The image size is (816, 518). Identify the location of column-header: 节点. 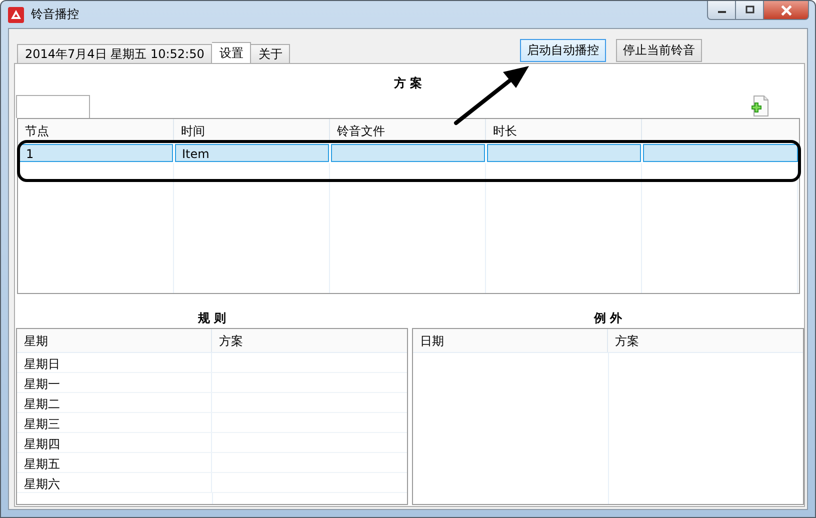
(96, 130).